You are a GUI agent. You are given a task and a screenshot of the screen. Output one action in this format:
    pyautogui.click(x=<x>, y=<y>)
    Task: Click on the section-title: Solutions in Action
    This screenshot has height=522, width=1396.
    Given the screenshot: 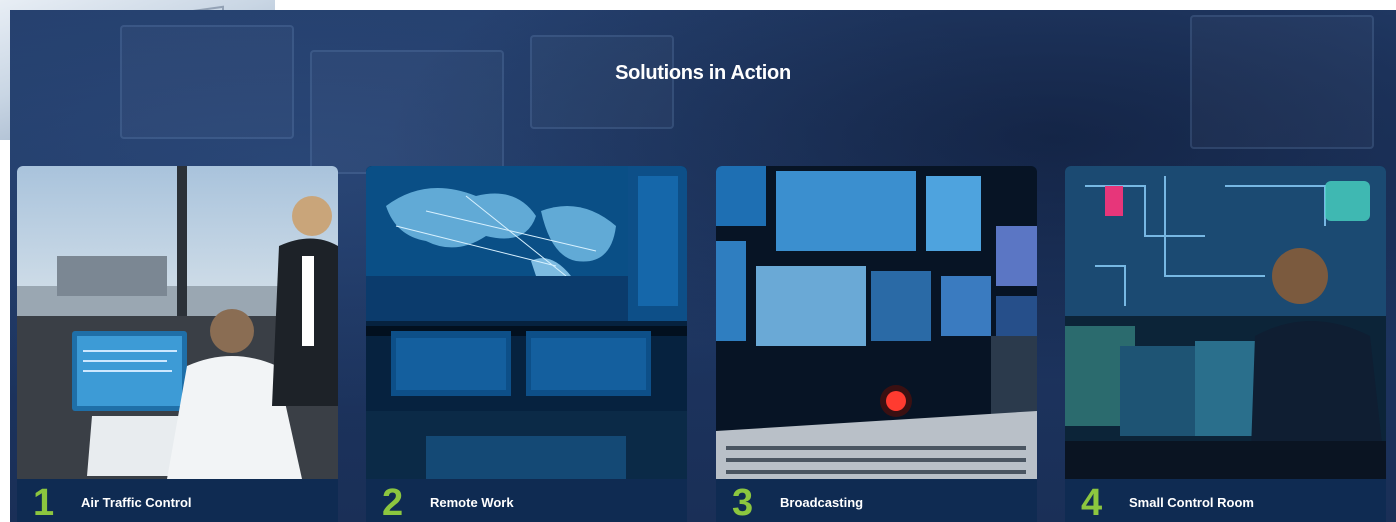 What is the action you would take?
    pyautogui.click(x=703, y=73)
    